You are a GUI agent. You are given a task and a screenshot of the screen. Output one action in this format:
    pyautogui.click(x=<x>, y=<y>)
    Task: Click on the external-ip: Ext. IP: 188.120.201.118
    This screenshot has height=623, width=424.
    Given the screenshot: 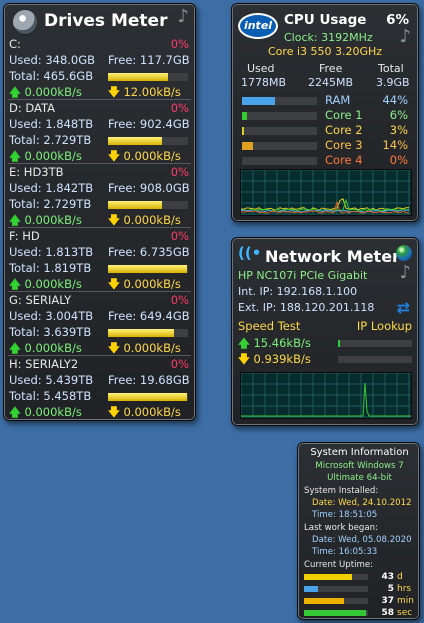 What is the action you would take?
    pyautogui.click(x=306, y=307)
    